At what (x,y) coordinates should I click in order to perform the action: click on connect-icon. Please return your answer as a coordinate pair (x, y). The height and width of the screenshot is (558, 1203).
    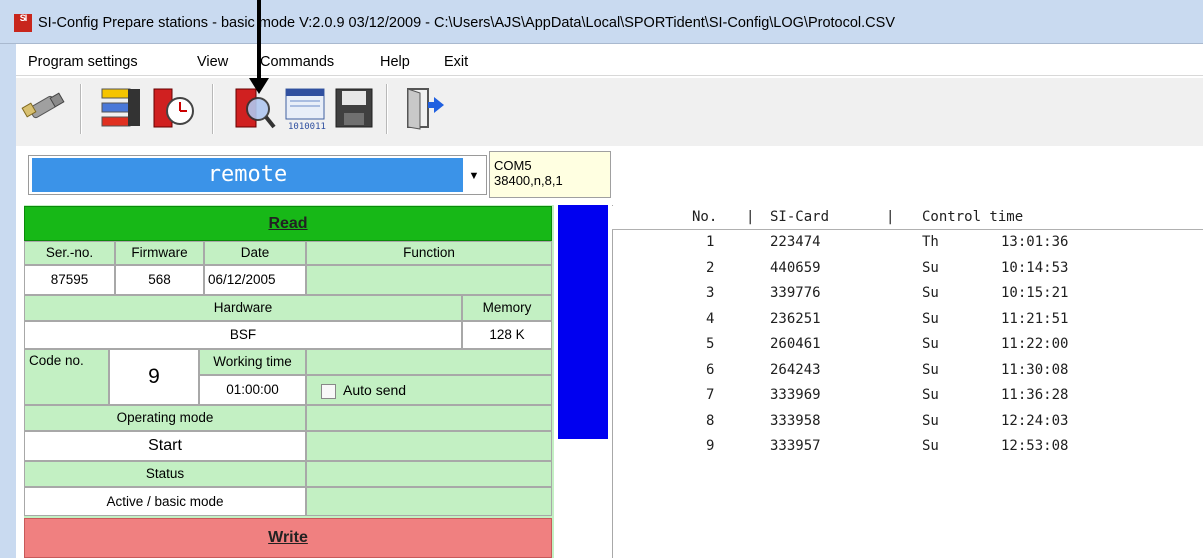
    Looking at the image, I should click on (44, 108).